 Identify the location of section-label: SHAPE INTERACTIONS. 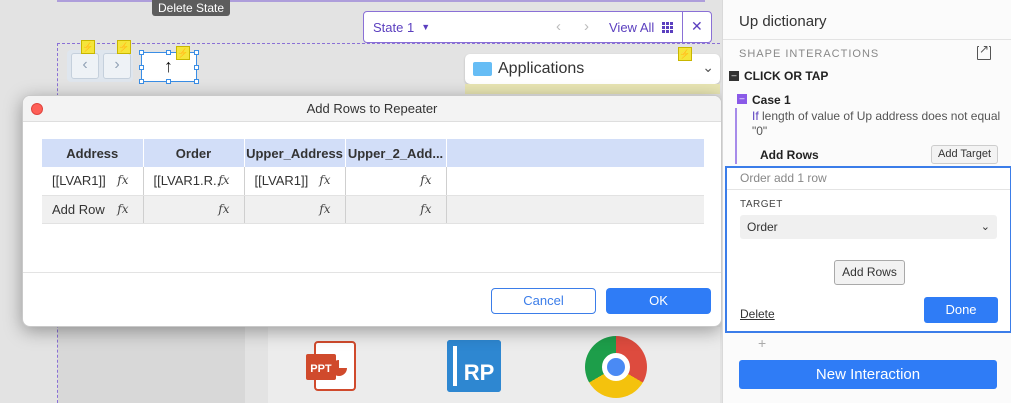
(809, 54).